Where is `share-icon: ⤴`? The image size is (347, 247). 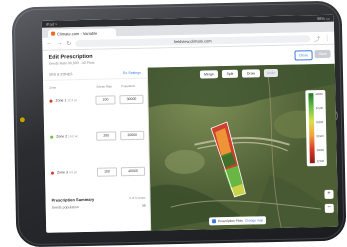 share-icon: ⤴ is located at coordinates (317, 38).